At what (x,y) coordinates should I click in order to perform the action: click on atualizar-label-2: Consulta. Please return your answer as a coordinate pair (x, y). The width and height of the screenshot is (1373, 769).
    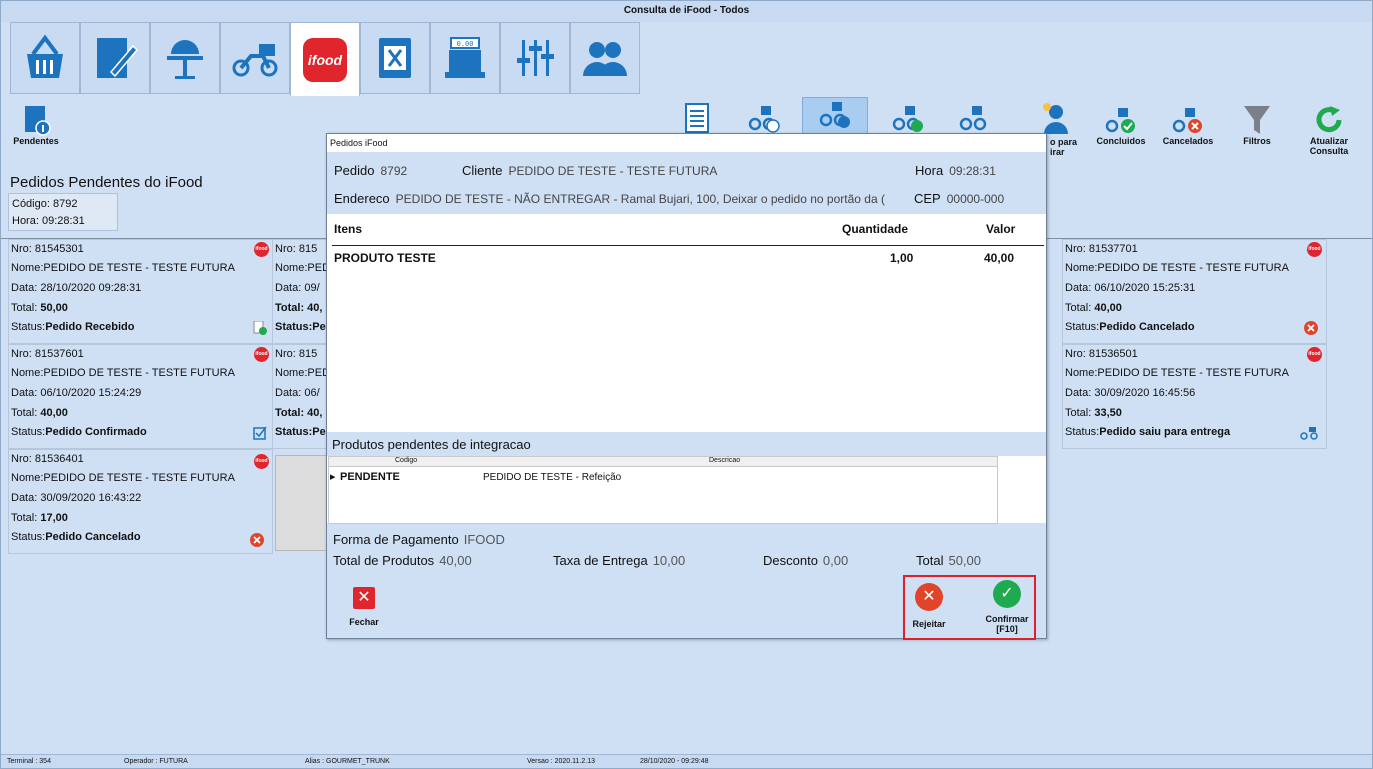
    Looking at the image, I should click on (1329, 151).